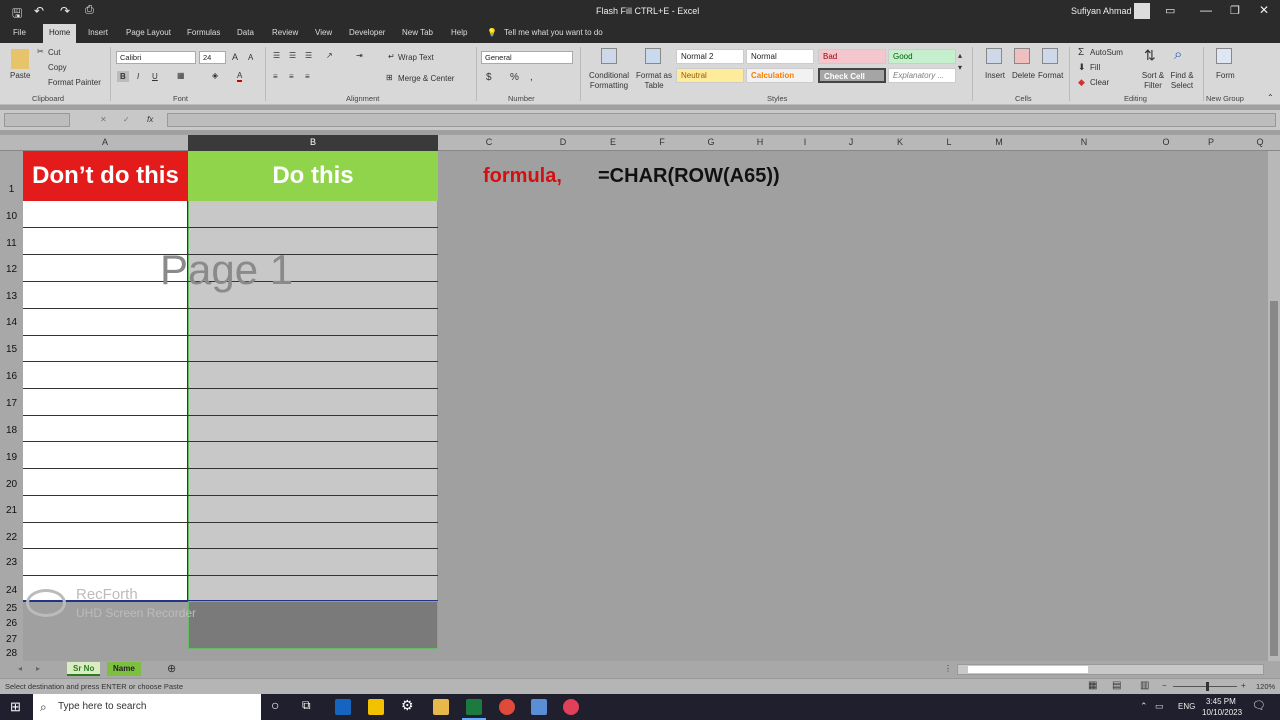 The image size is (1280, 720). Describe the element at coordinates (138, 76) in the screenshot. I see `italic-button: I` at that location.